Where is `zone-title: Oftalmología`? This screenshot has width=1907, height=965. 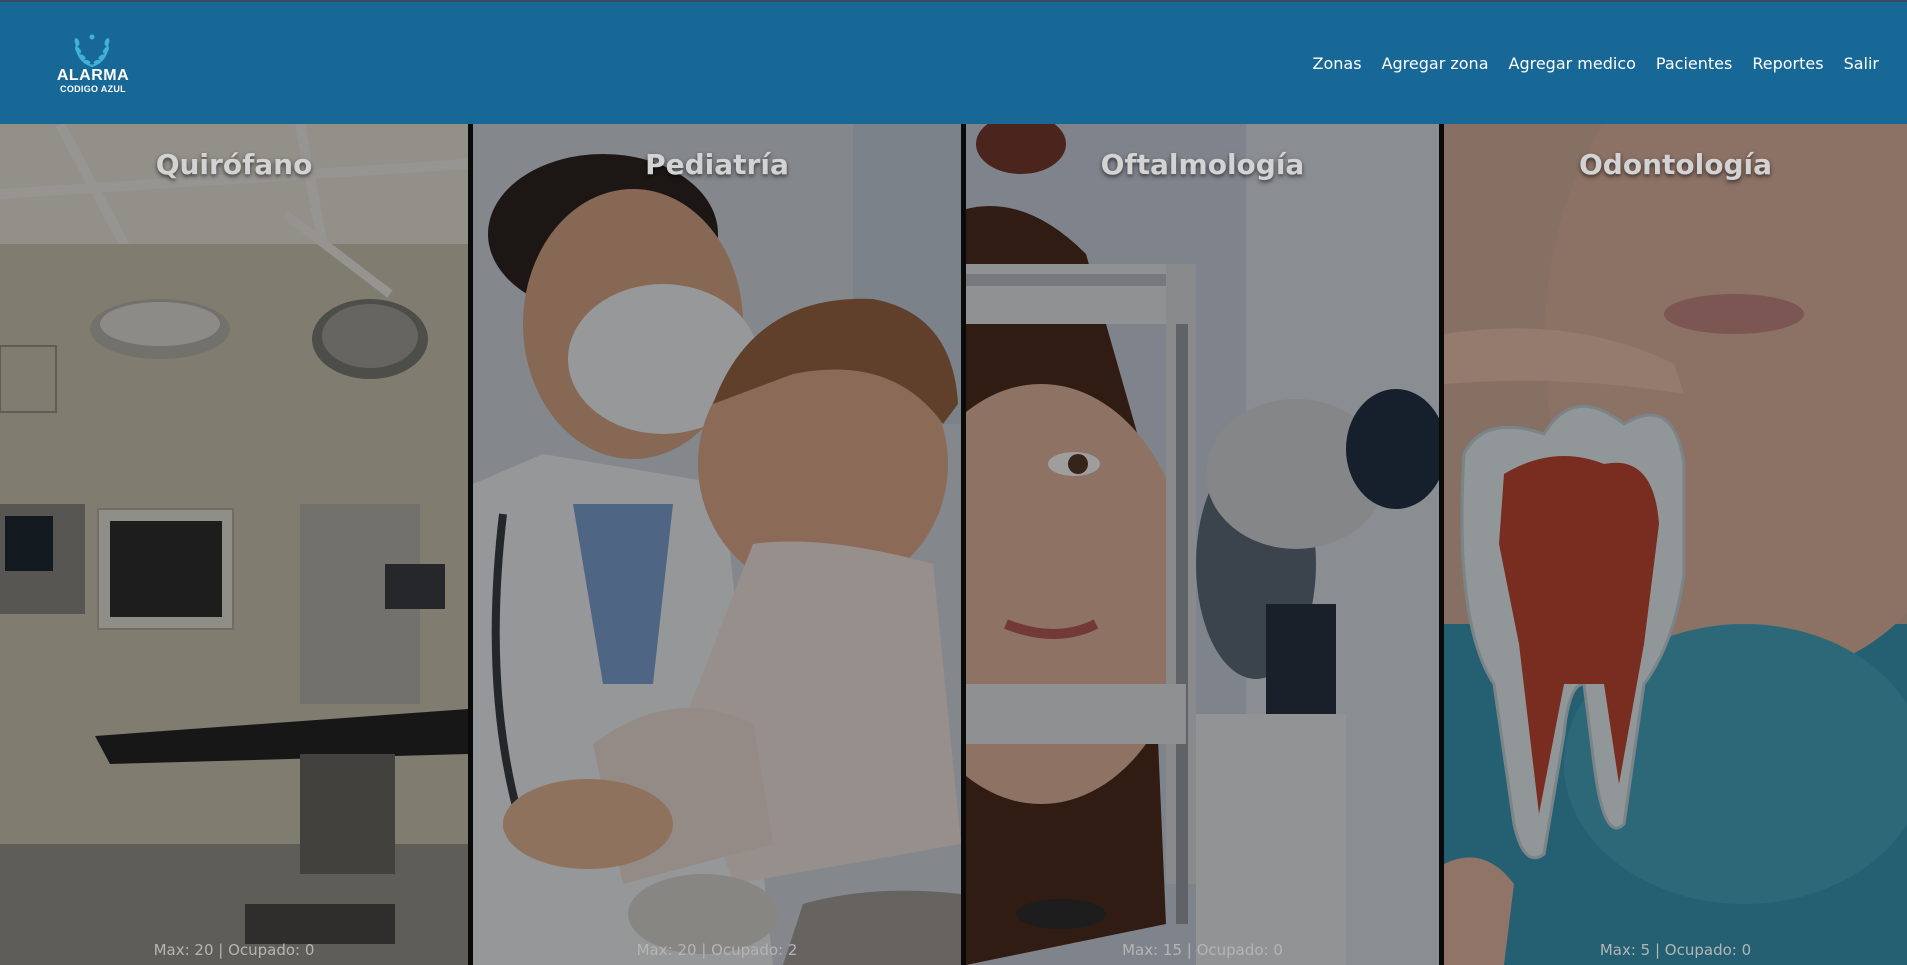
zone-title: Oftalmología is located at coordinates (1202, 164).